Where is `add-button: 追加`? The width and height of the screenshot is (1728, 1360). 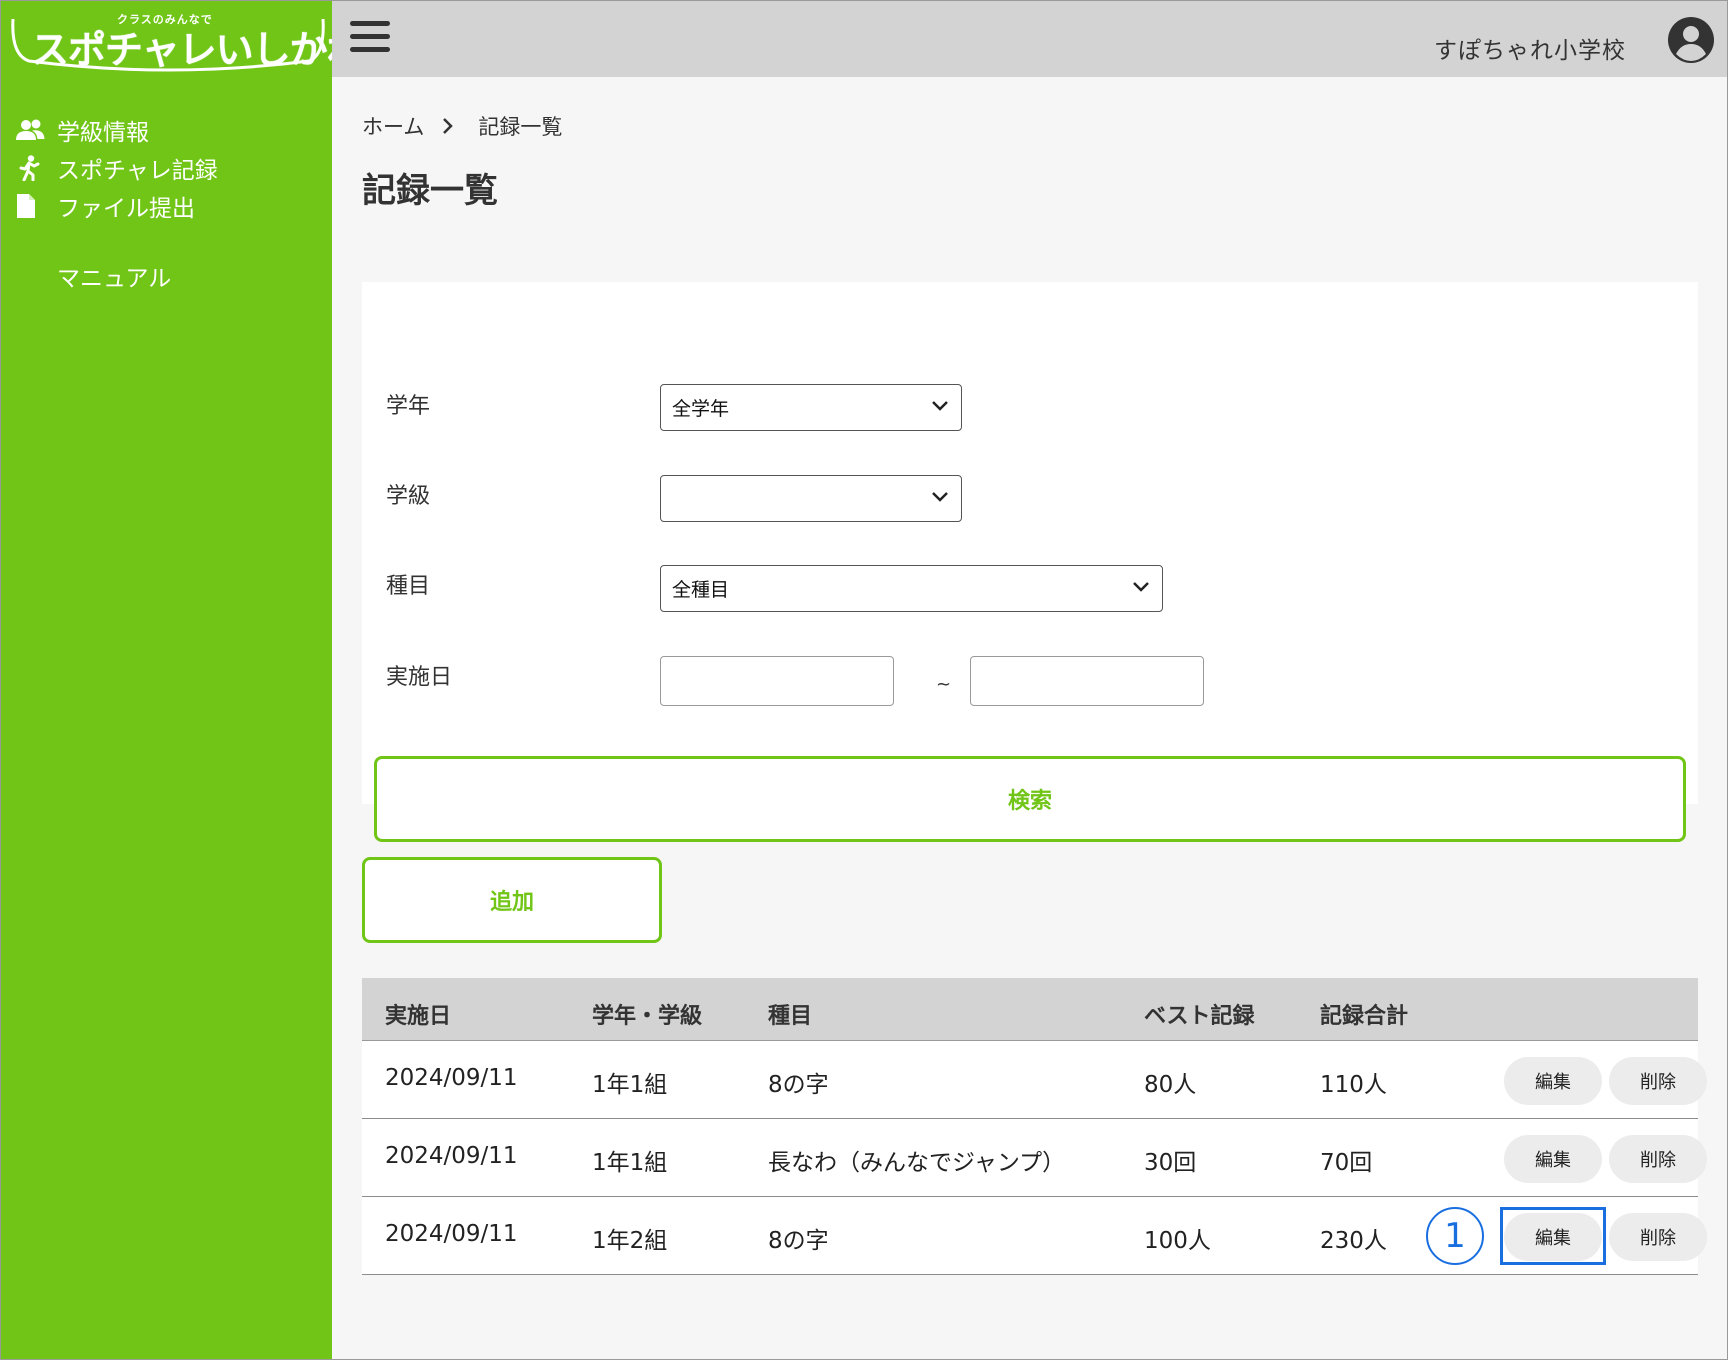 add-button: 追加 is located at coordinates (512, 900).